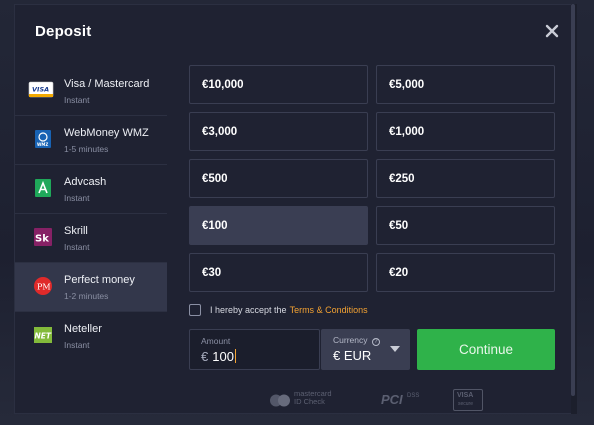 The image size is (594, 425). What do you see at coordinates (107, 84) in the screenshot?
I see `method-name: Visa / Mastercard` at bounding box center [107, 84].